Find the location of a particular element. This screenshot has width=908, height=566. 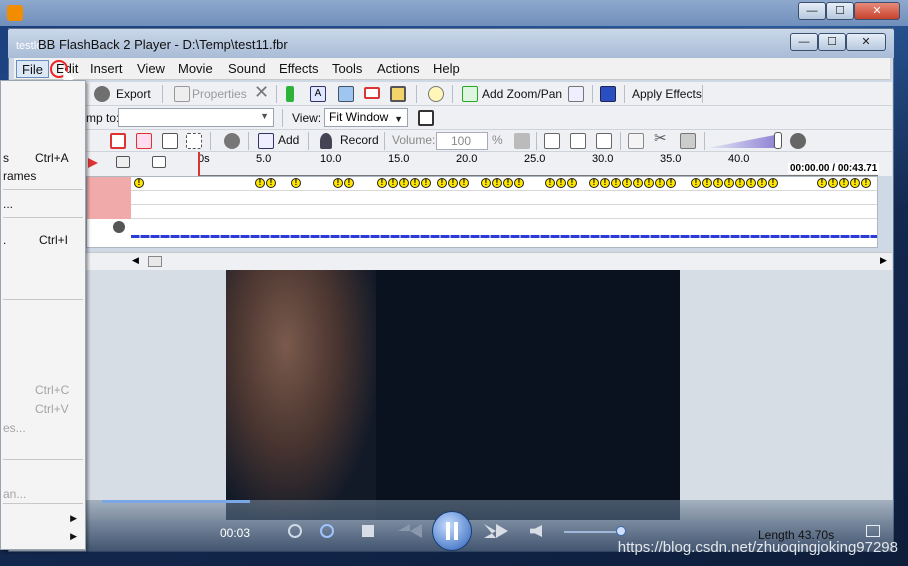

menu-item-ctrl-i: . Ctrl+I is located at coordinates (43, 240).